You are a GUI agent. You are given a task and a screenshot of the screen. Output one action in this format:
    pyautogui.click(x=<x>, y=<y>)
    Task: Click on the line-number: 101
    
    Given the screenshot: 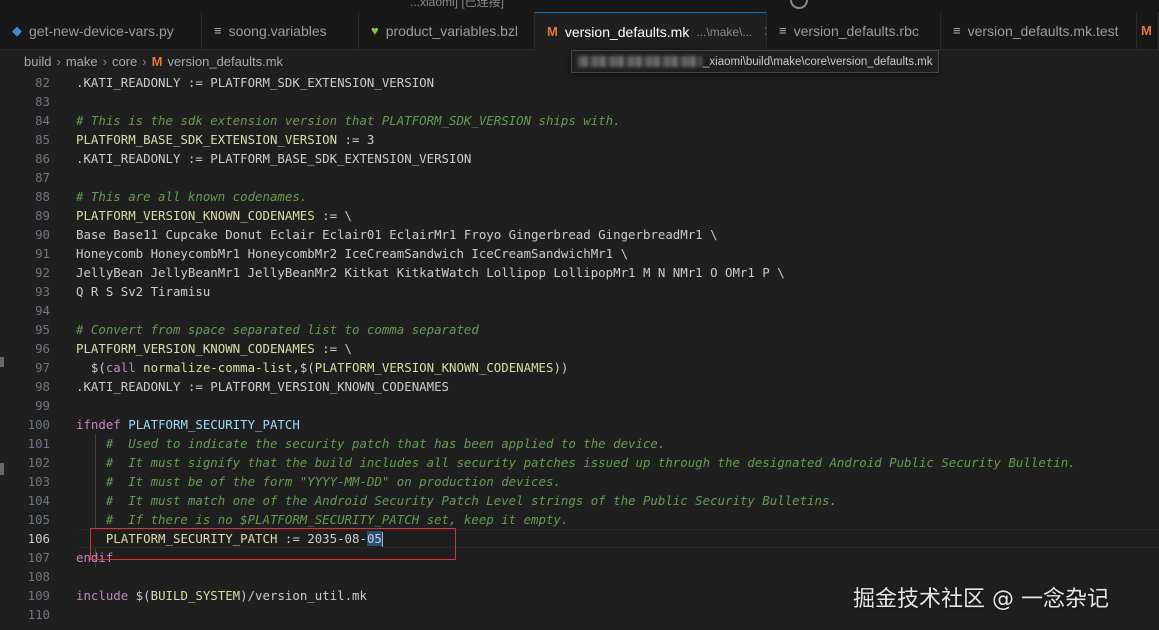 What is the action you would take?
    pyautogui.click(x=38, y=443)
    